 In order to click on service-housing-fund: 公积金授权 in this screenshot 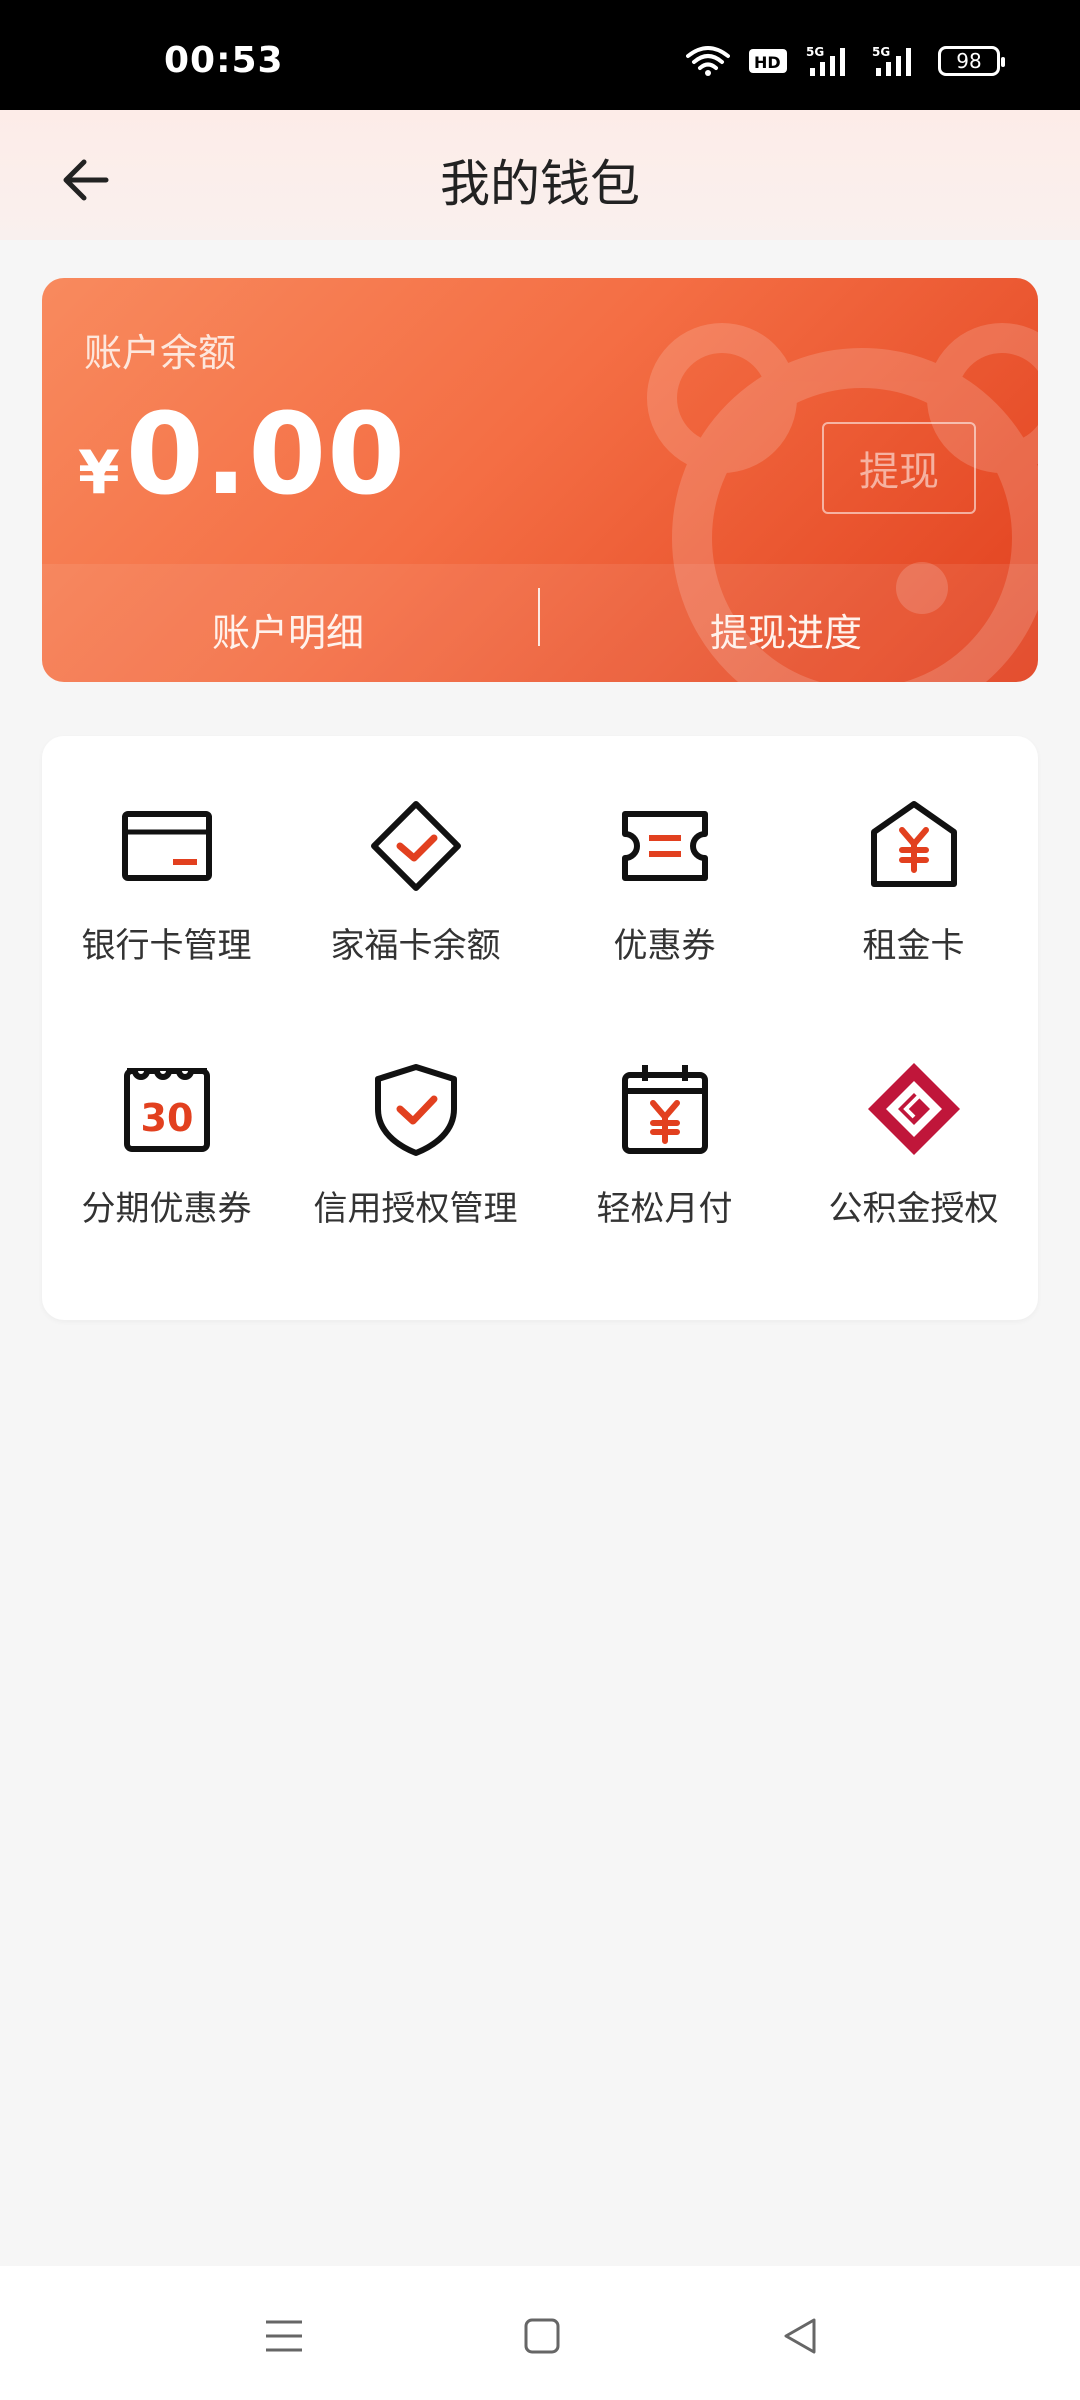, I will do `click(913, 1144)`.